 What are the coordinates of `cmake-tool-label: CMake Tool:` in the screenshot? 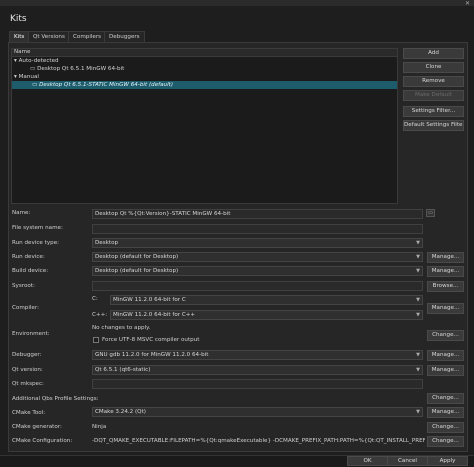 It's located at (29, 413).